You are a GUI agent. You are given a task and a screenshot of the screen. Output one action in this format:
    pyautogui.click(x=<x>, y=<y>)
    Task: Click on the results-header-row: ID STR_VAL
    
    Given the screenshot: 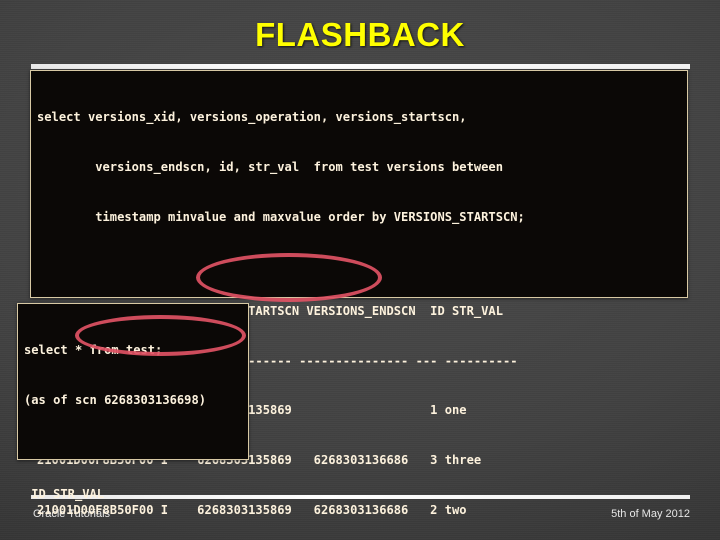 What is the action you would take?
    pyautogui.click(x=64, y=493)
    